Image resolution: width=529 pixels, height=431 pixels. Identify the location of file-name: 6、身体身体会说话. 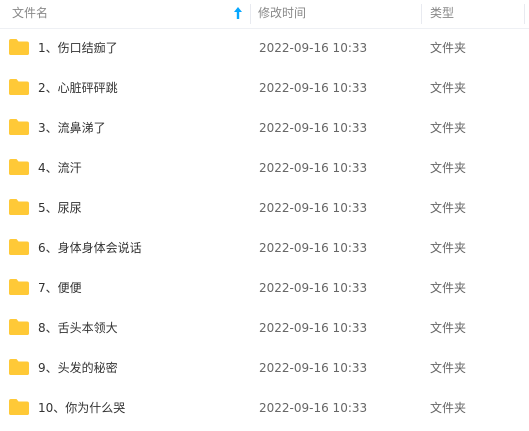
(90, 248).